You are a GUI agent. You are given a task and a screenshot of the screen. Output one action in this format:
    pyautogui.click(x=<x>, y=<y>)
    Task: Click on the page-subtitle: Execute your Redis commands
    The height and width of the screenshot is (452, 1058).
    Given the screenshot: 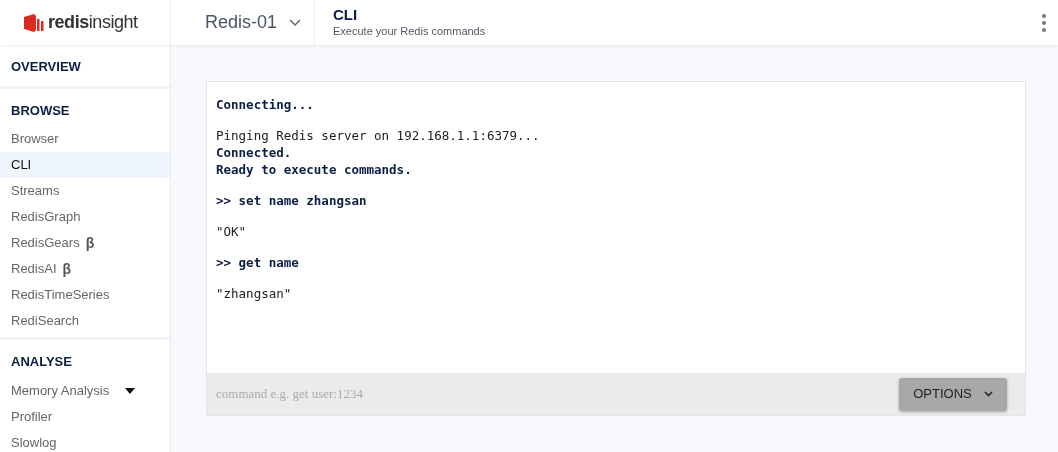 What is the action you would take?
    pyautogui.click(x=410, y=32)
    